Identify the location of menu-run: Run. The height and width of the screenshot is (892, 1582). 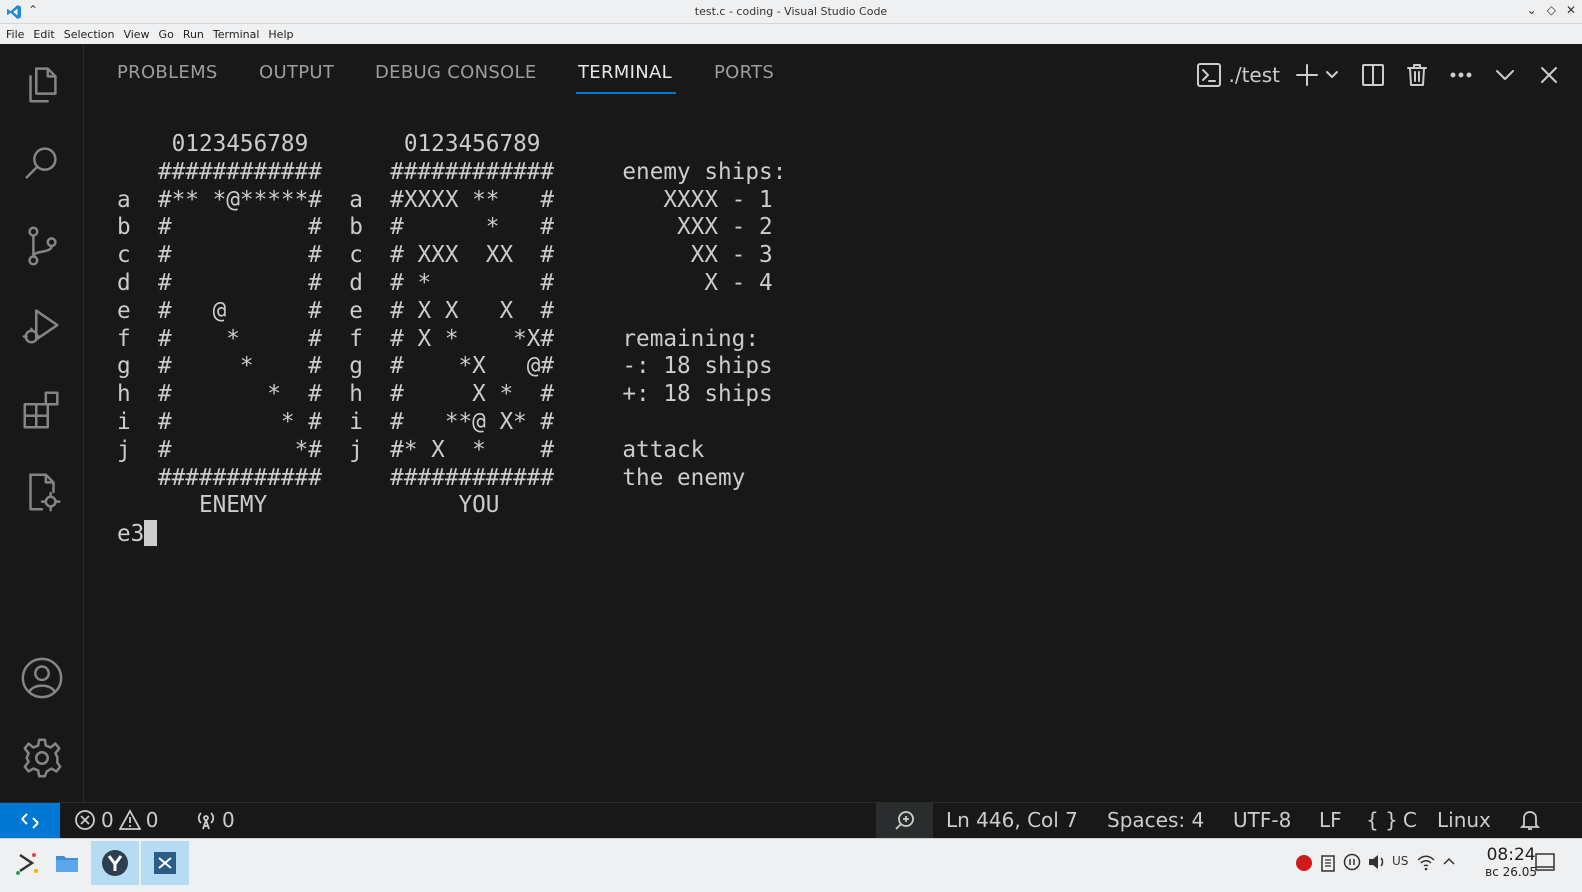
(193, 34).